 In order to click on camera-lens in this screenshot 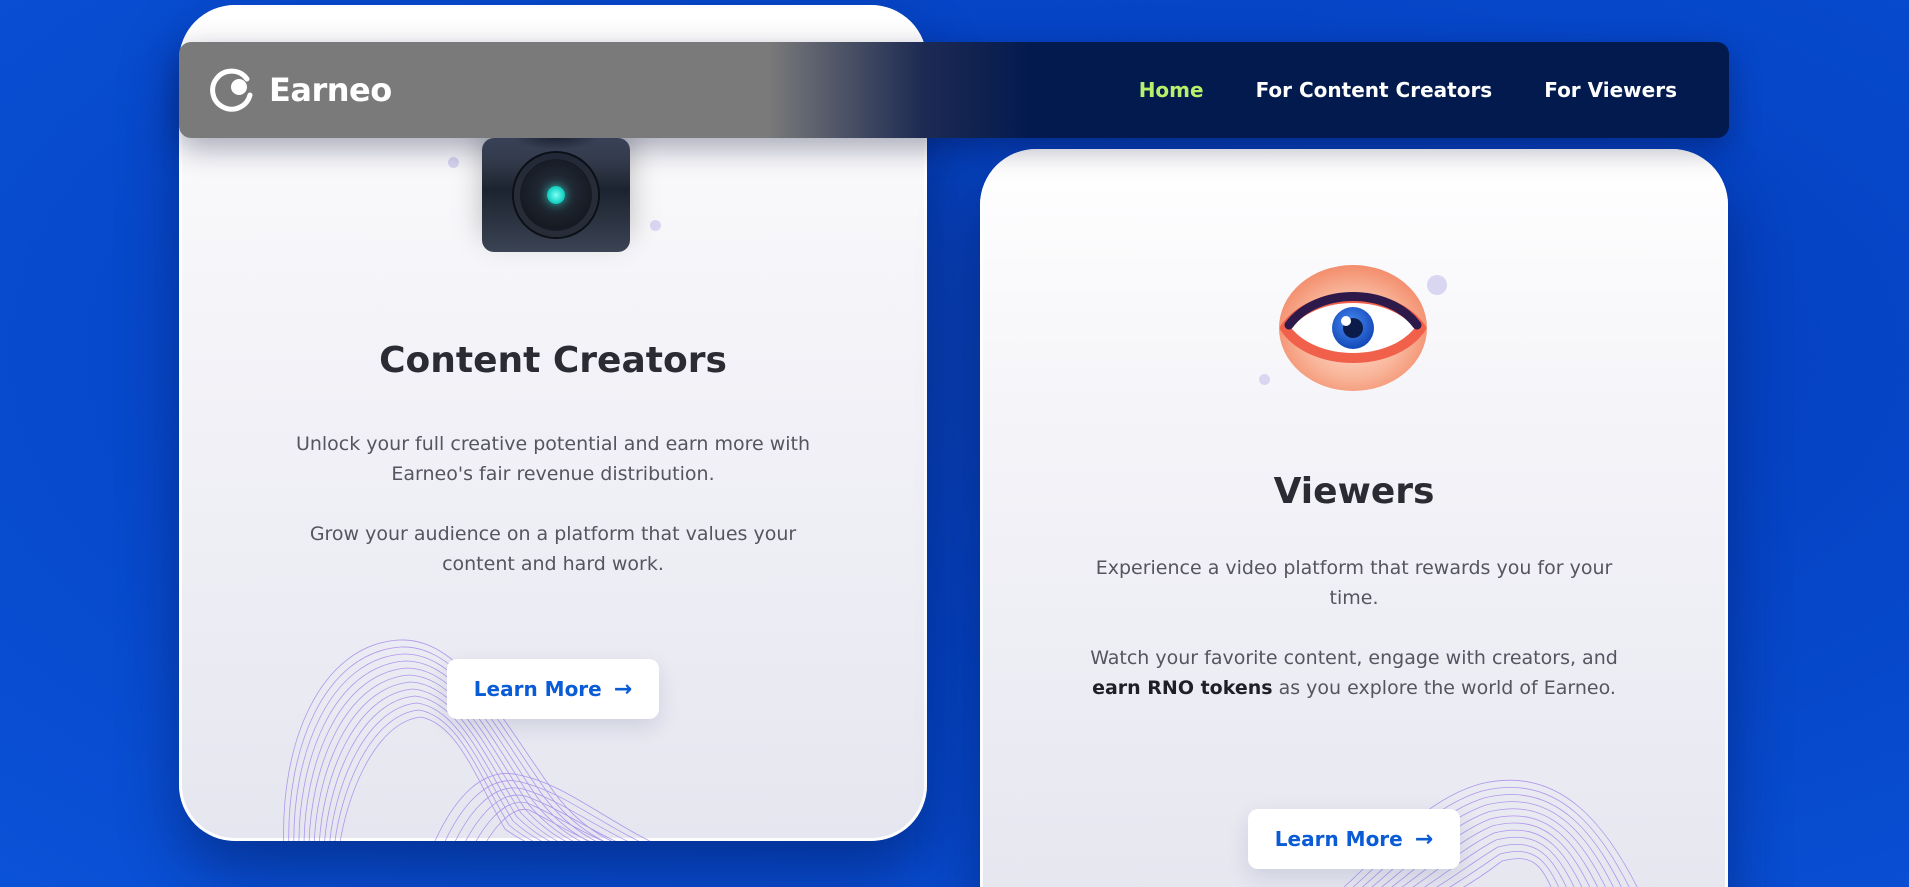, I will do `click(556, 195)`.